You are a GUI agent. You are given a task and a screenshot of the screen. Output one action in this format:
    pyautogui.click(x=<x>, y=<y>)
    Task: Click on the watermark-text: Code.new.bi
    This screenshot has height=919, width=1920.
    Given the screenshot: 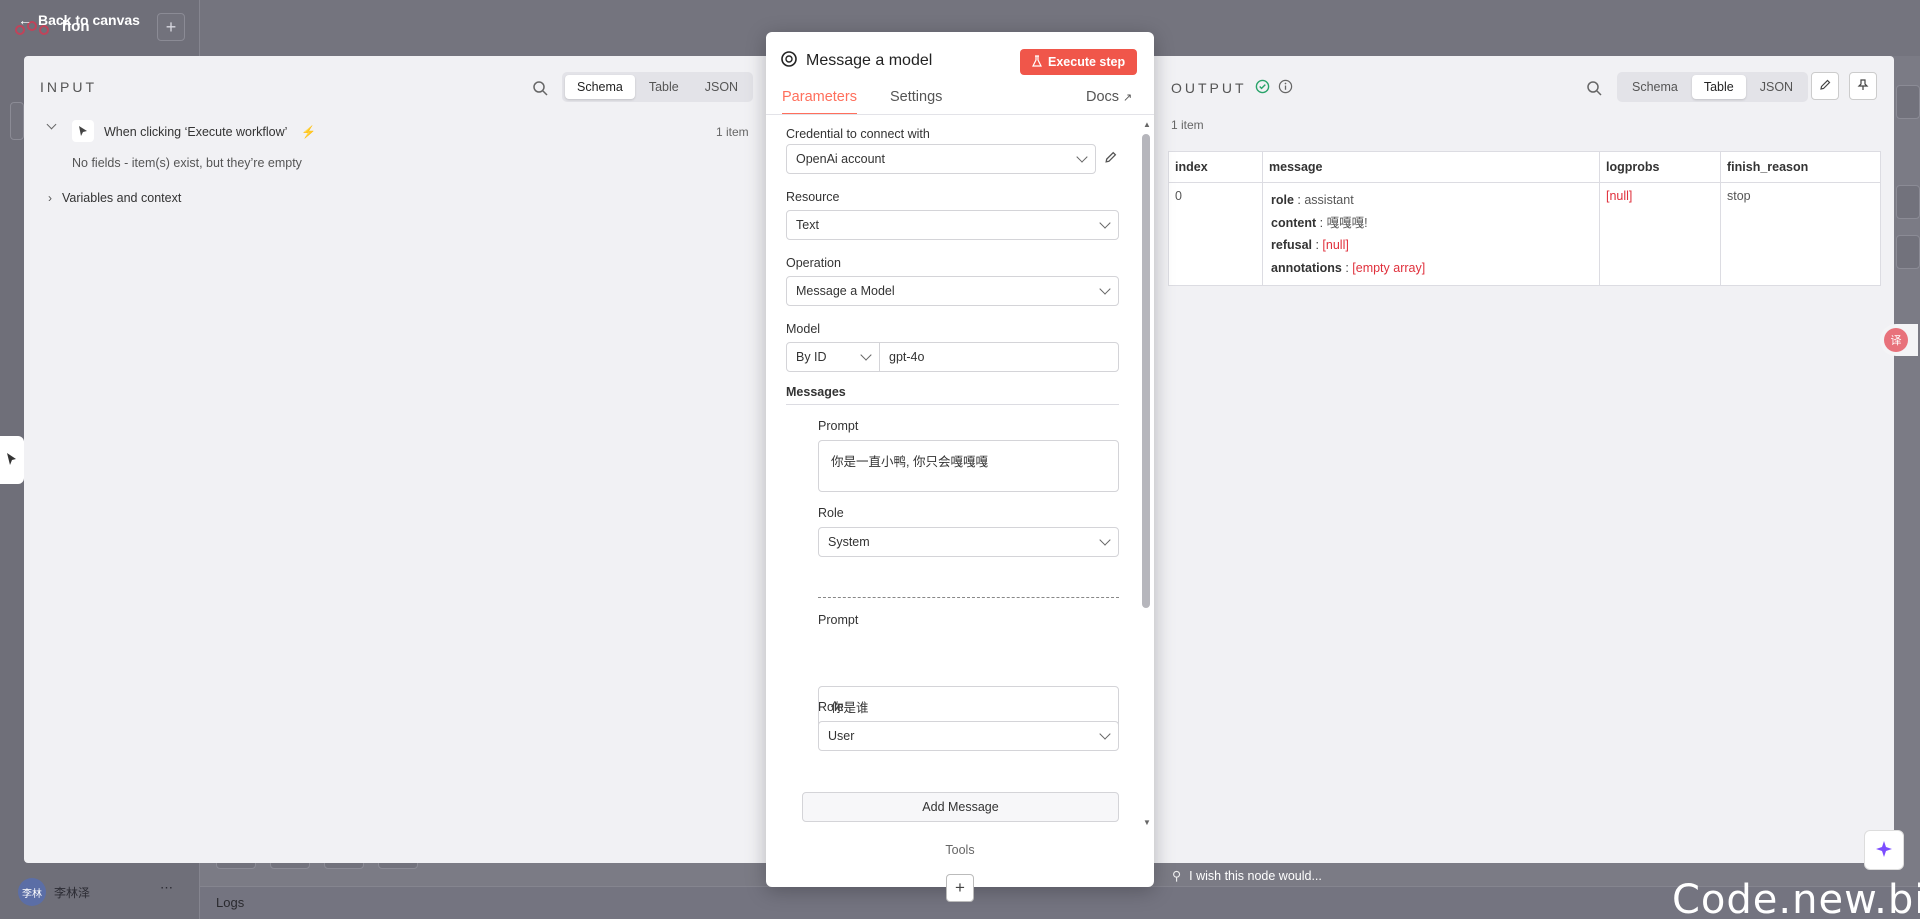 What is the action you would take?
    pyautogui.click(x=1796, y=898)
    